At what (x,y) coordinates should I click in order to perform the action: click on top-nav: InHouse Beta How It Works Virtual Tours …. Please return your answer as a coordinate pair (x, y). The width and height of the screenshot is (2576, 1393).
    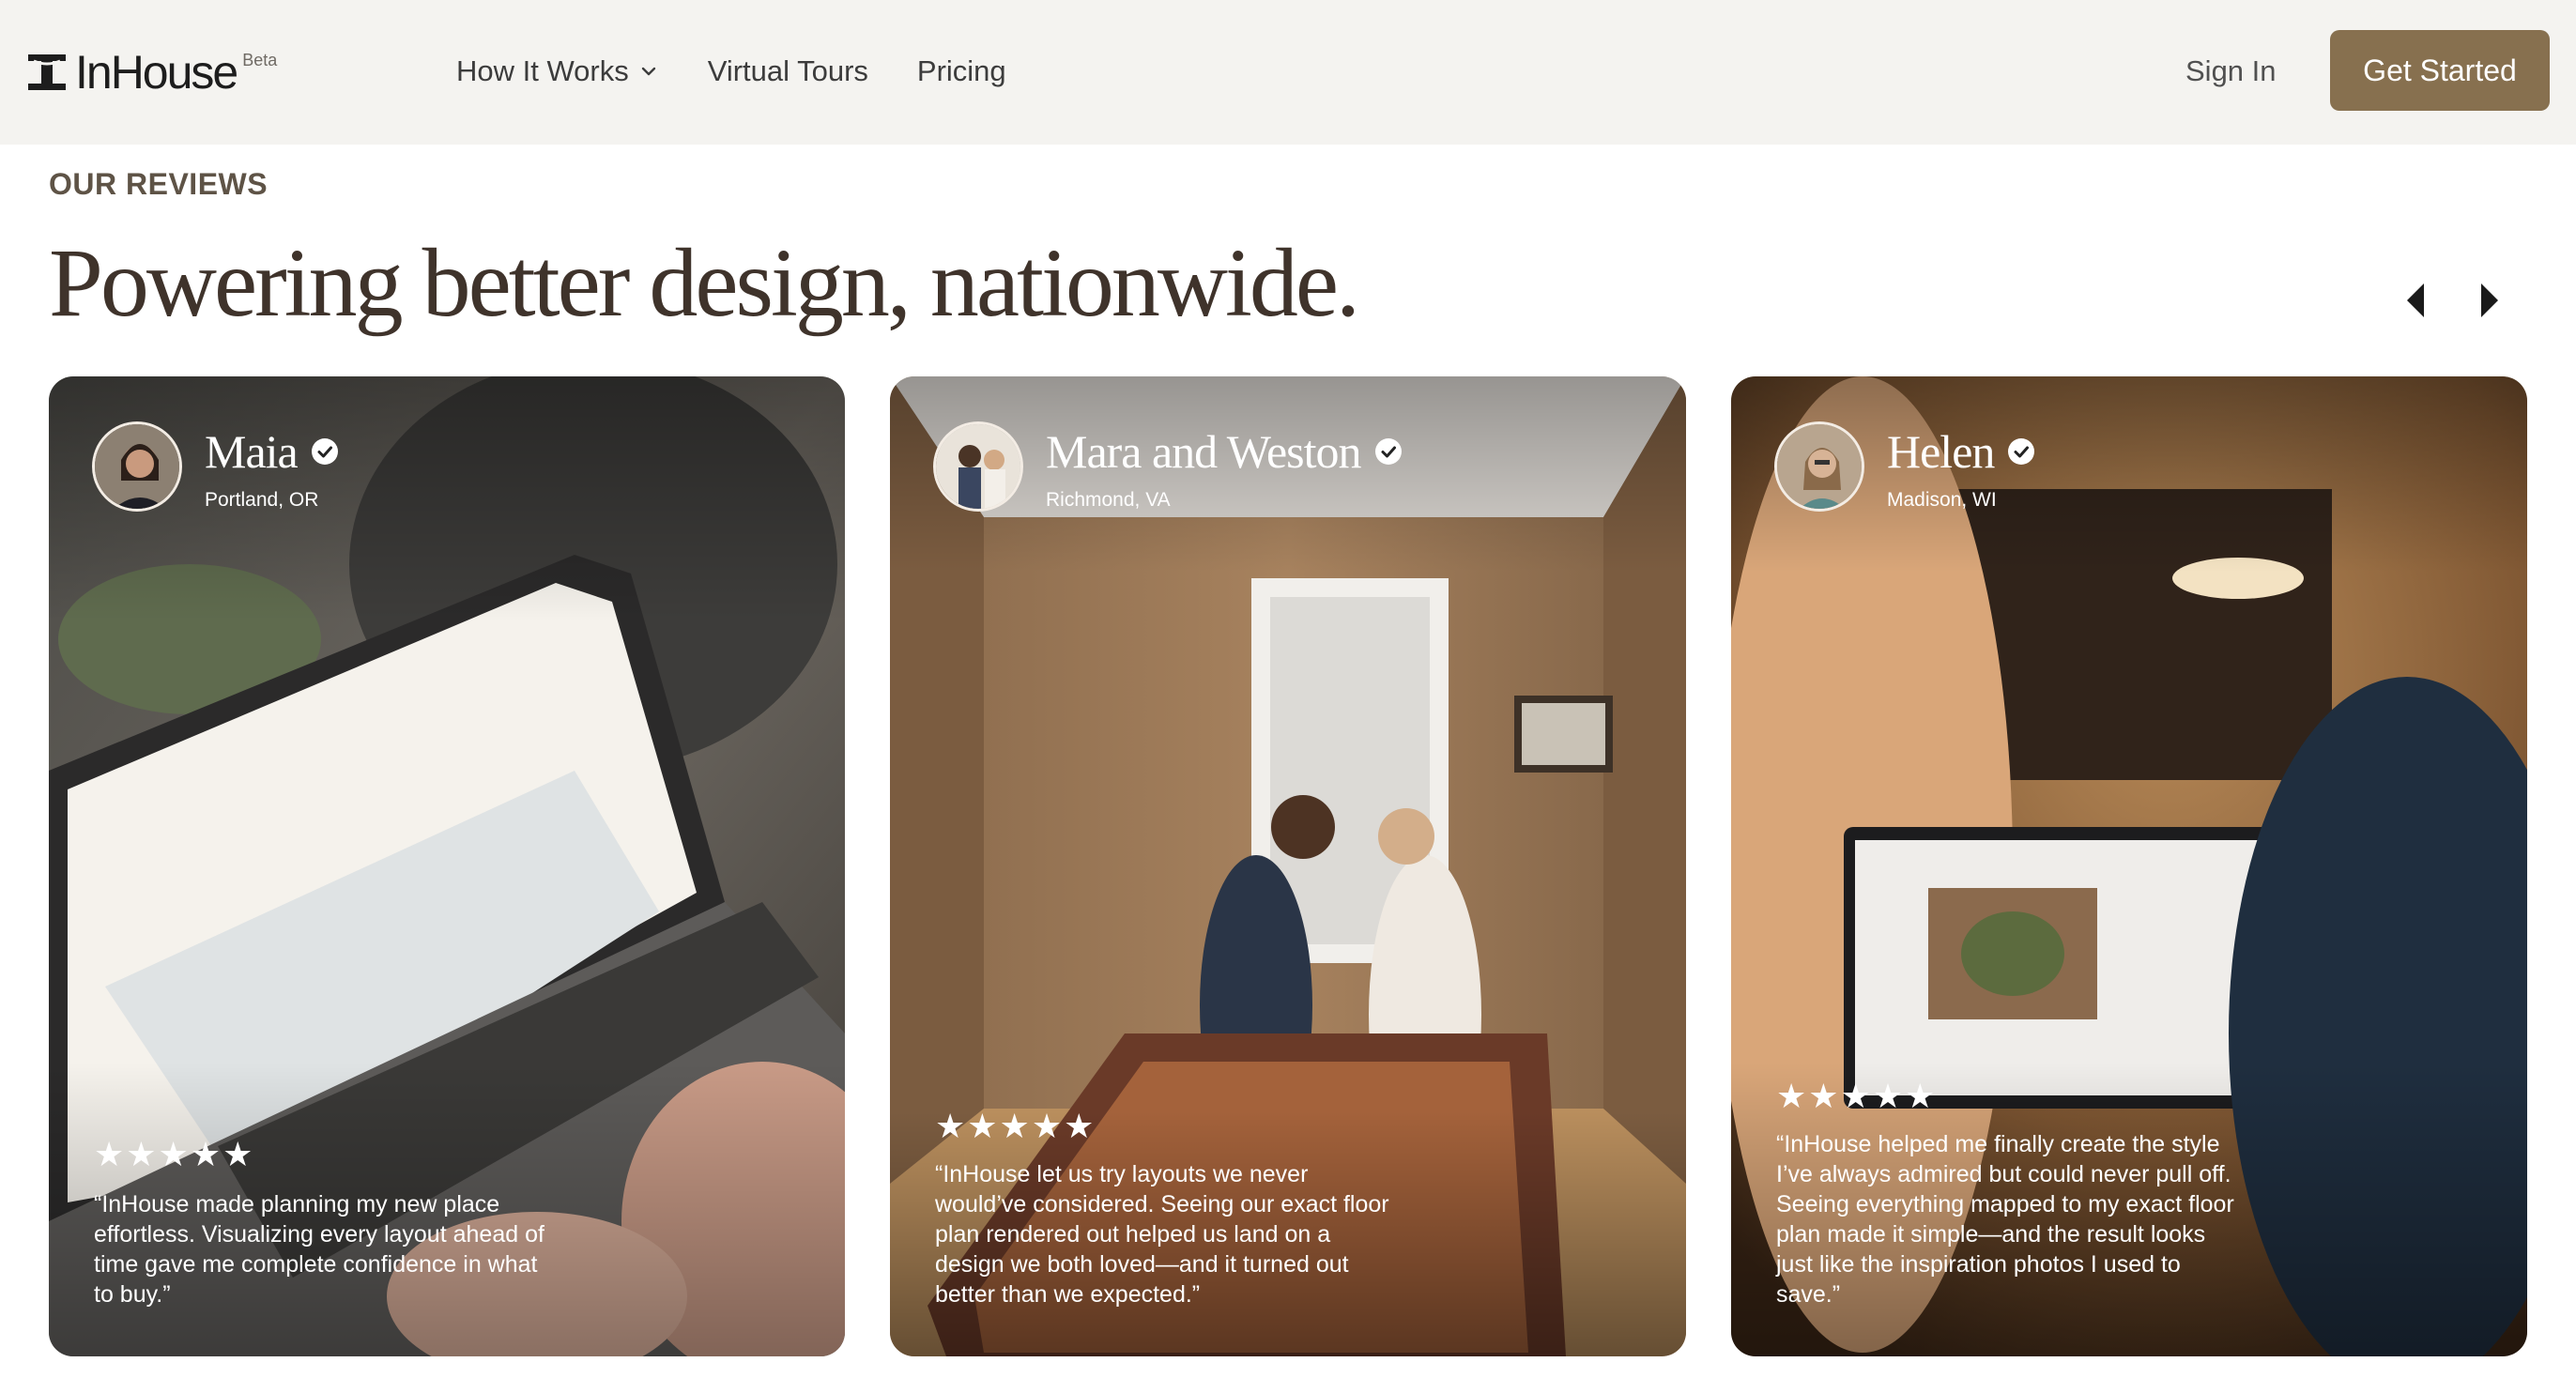
    Looking at the image, I should click on (1288, 72).